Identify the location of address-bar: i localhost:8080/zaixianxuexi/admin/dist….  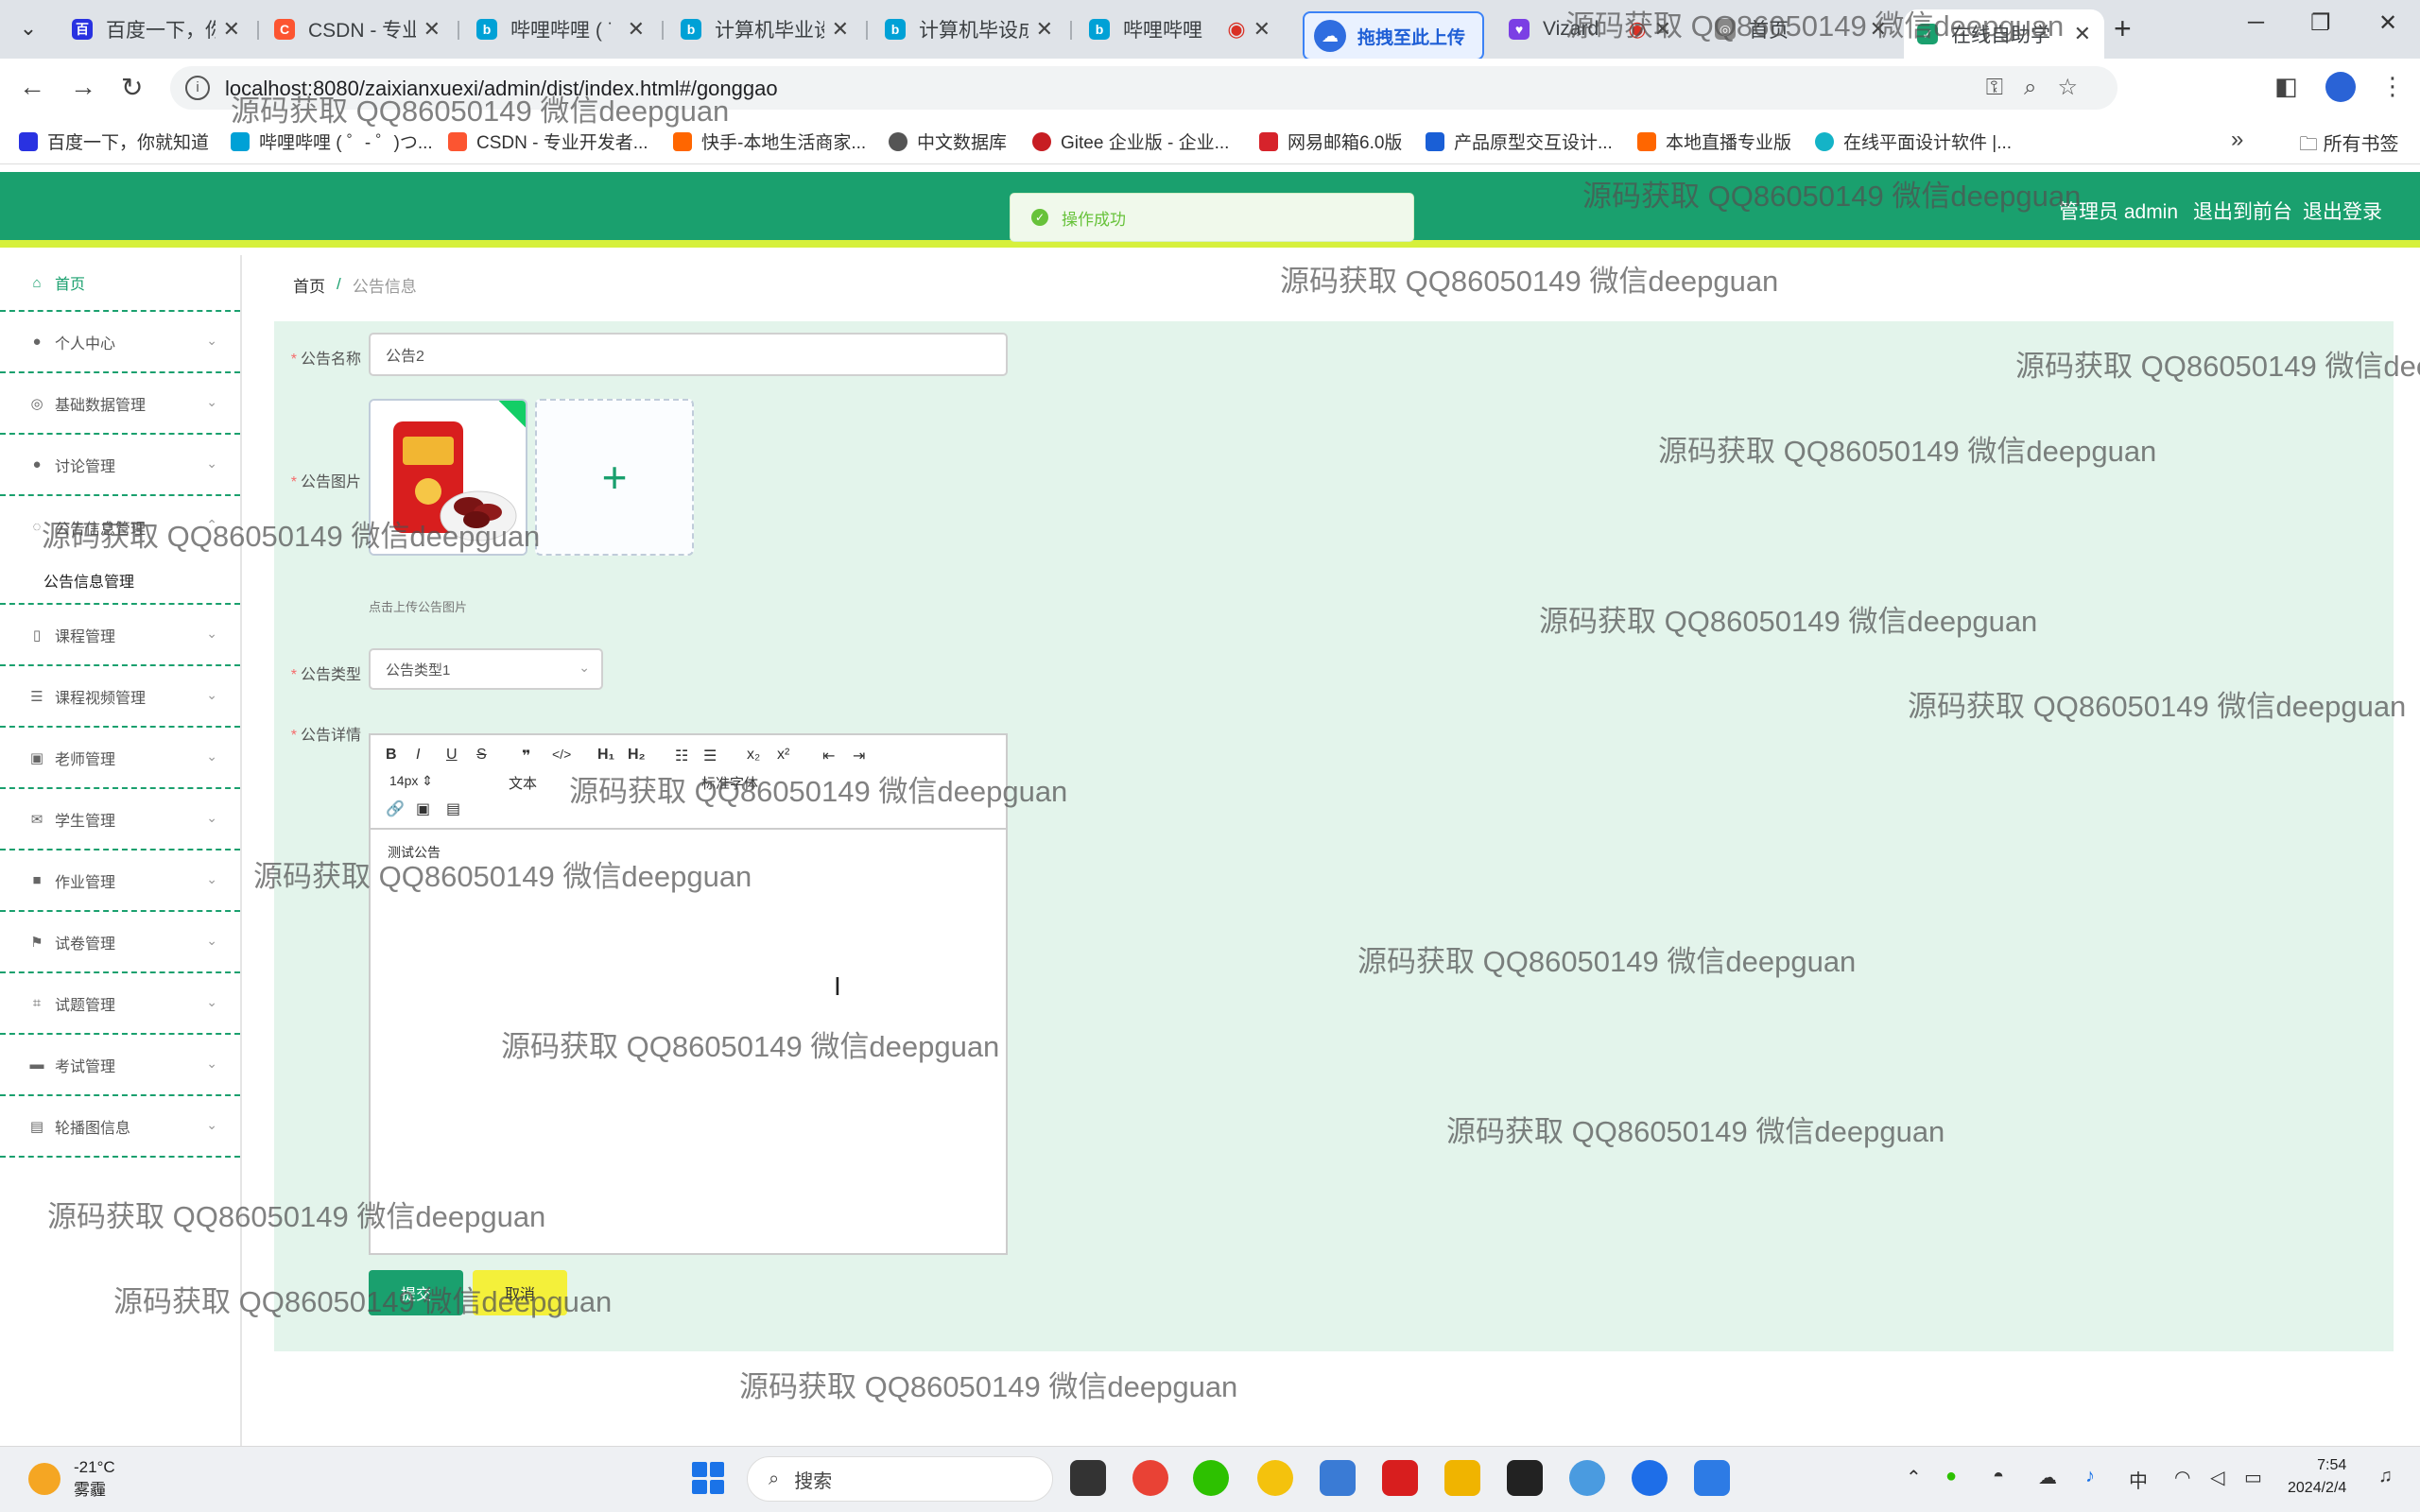
(1144, 88).